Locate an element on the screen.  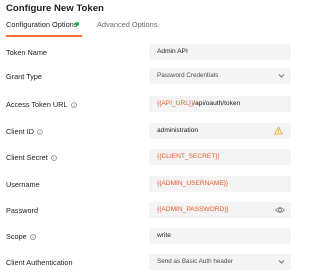
access-token-url-path: /api/oauth/token is located at coordinates (217, 103).